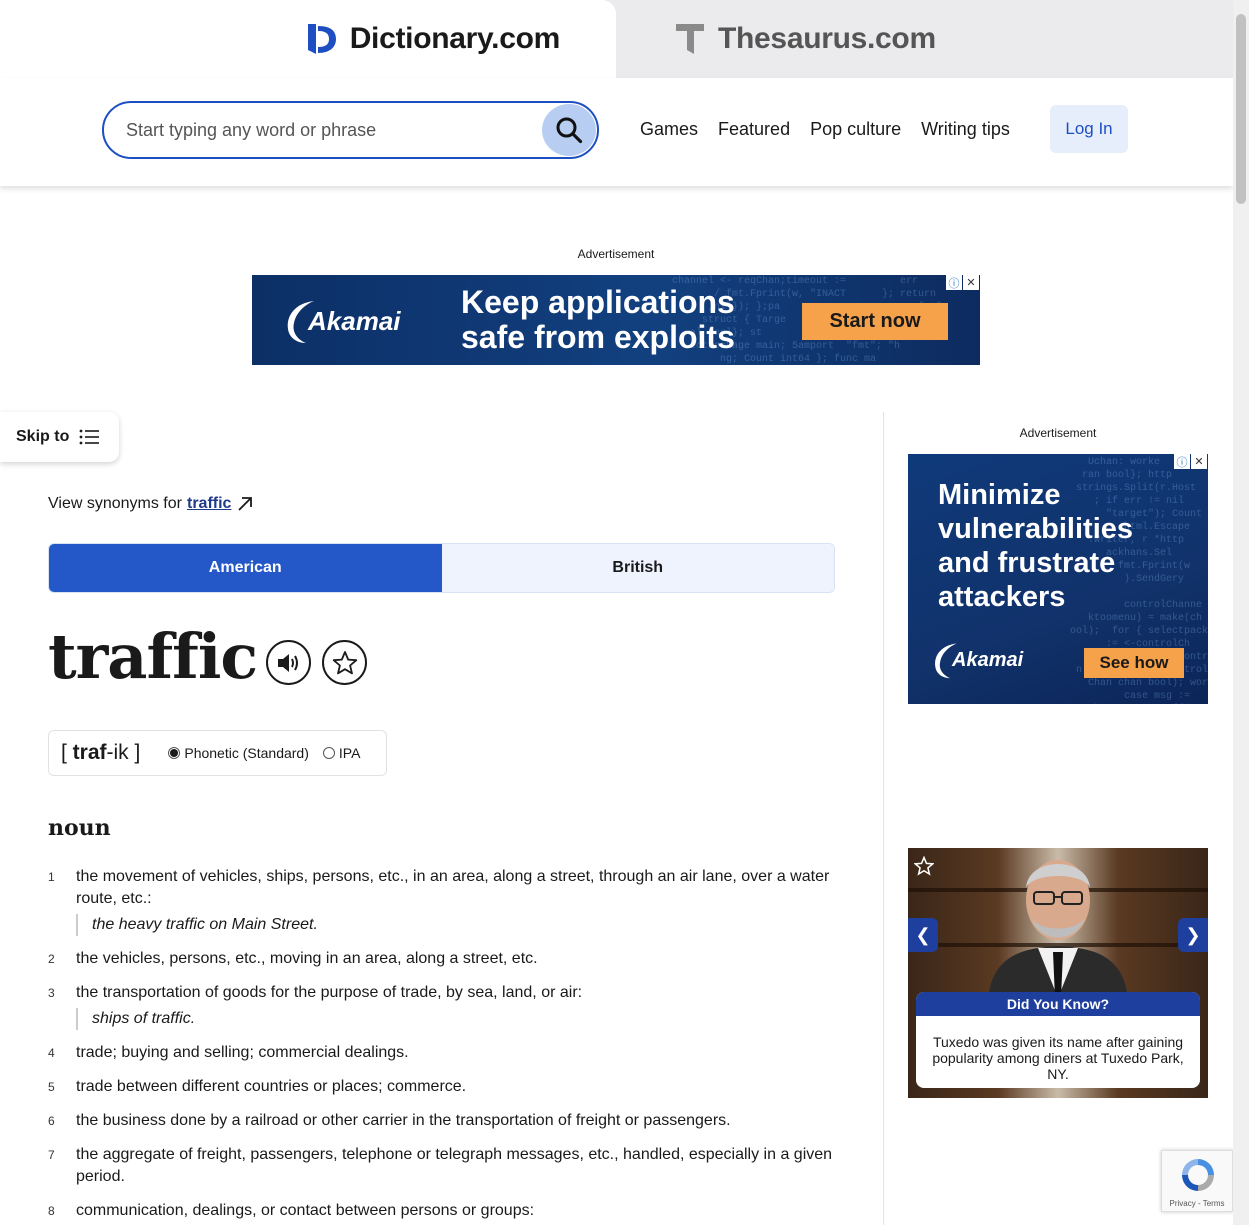 This screenshot has height=1225, width=1249. Describe the element at coordinates (51, 993) in the screenshot. I see `definition-number: 3` at that location.